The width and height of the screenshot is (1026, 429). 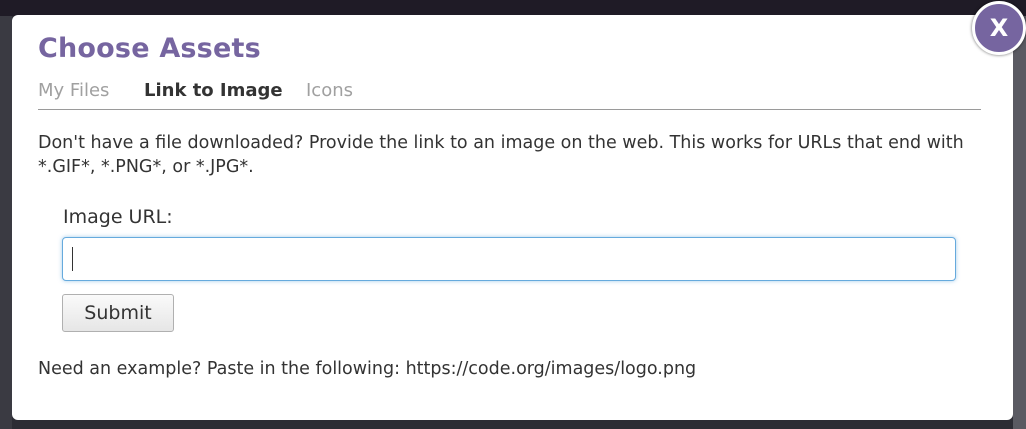 What do you see at coordinates (1019, 222) in the screenshot?
I see `background-right-strip` at bounding box center [1019, 222].